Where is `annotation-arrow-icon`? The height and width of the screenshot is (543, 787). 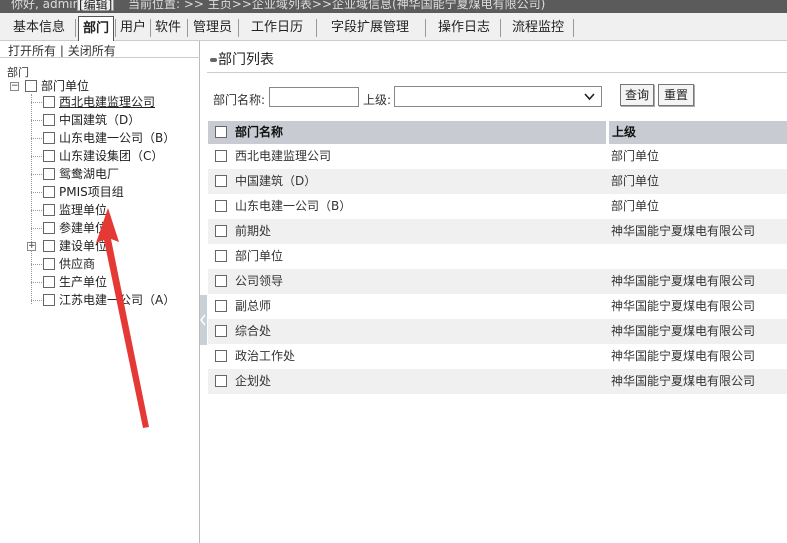
annotation-arrow-icon is located at coordinates (122, 318).